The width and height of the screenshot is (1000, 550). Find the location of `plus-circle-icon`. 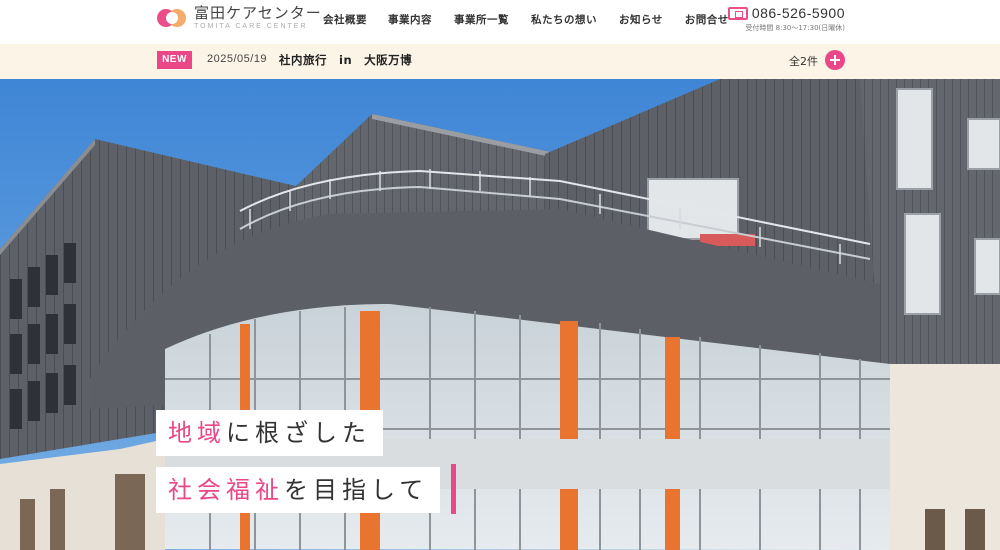

plus-circle-icon is located at coordinates (835, 60).